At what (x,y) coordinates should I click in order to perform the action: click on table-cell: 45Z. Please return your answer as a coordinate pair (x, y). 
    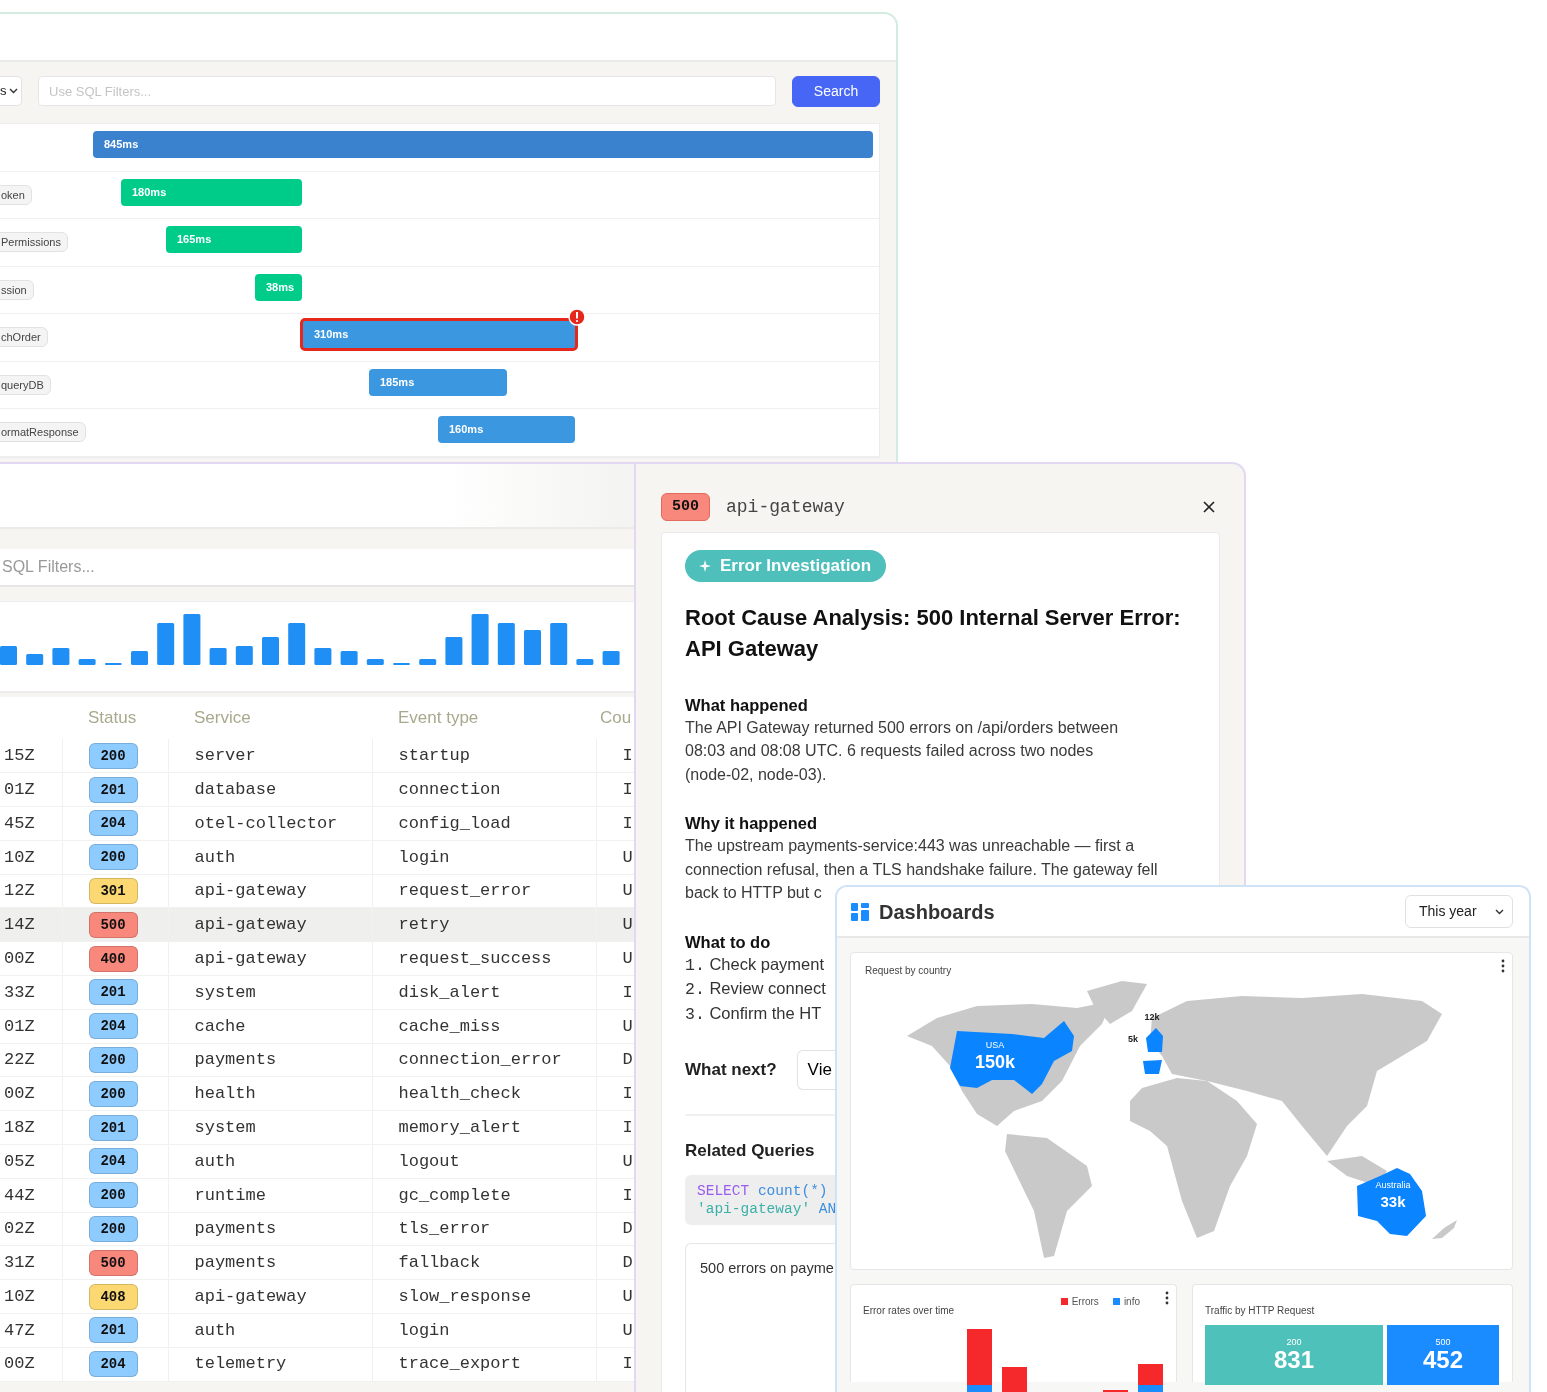
    Looking at the image, I should click on (31, 823).